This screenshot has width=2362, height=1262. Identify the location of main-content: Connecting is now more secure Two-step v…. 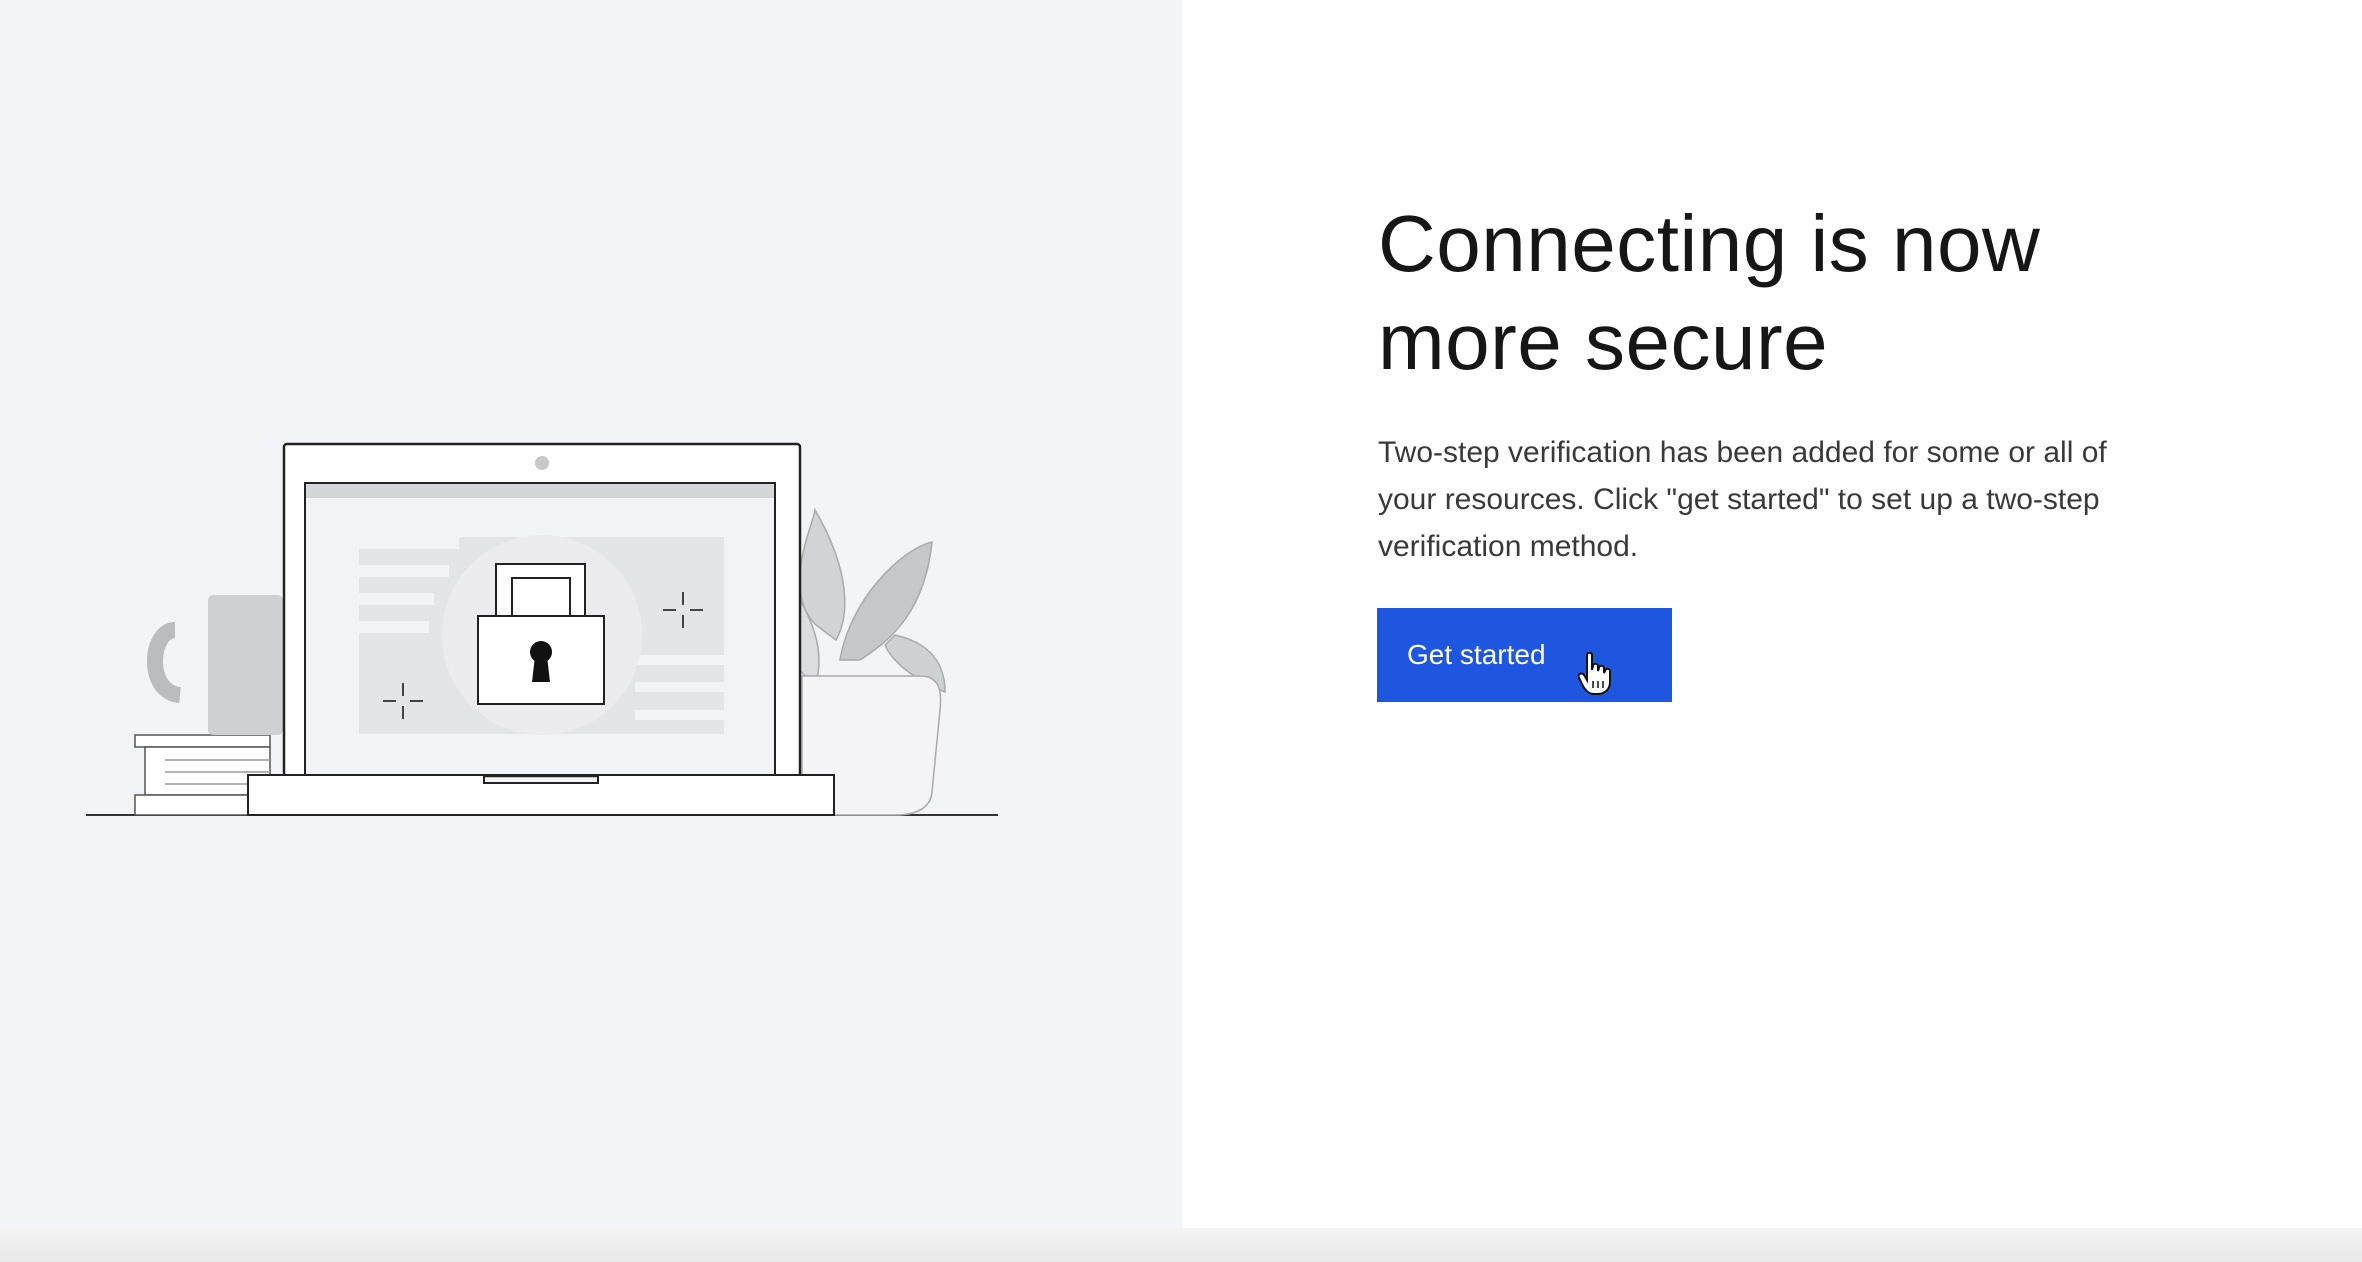
(1828, 382).